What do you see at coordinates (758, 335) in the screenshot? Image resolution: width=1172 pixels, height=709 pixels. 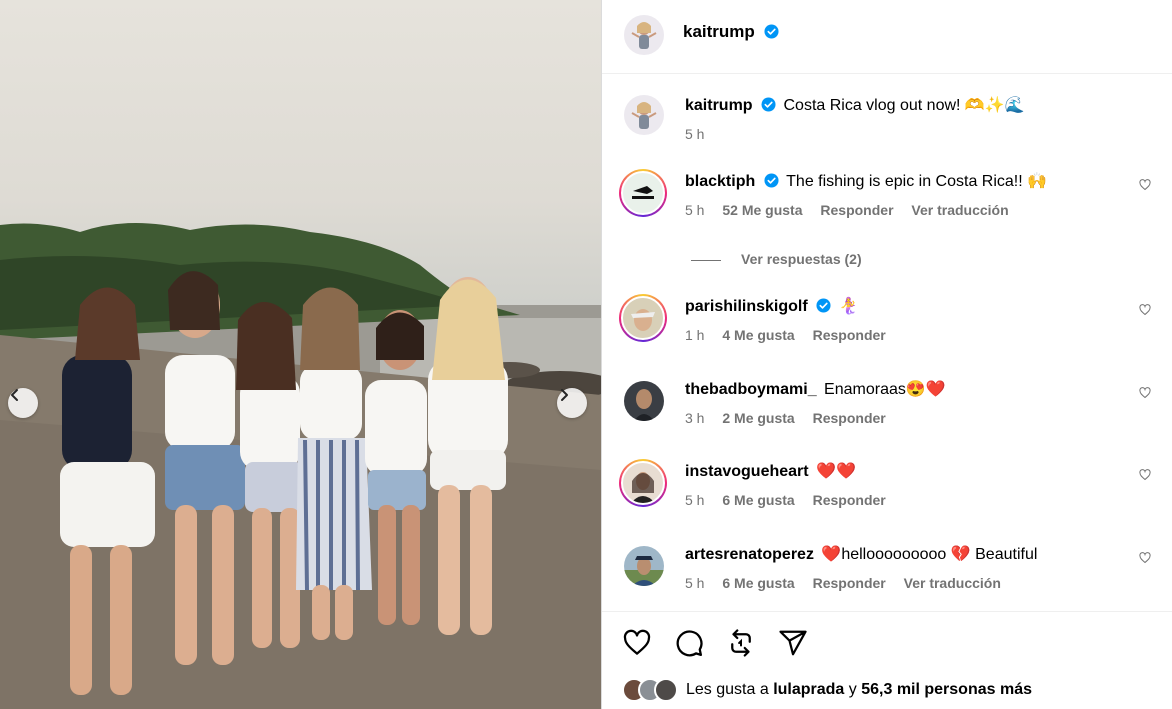 I see `comment-likes-count: 4 Me gusta` at bounding box center [758, 335].